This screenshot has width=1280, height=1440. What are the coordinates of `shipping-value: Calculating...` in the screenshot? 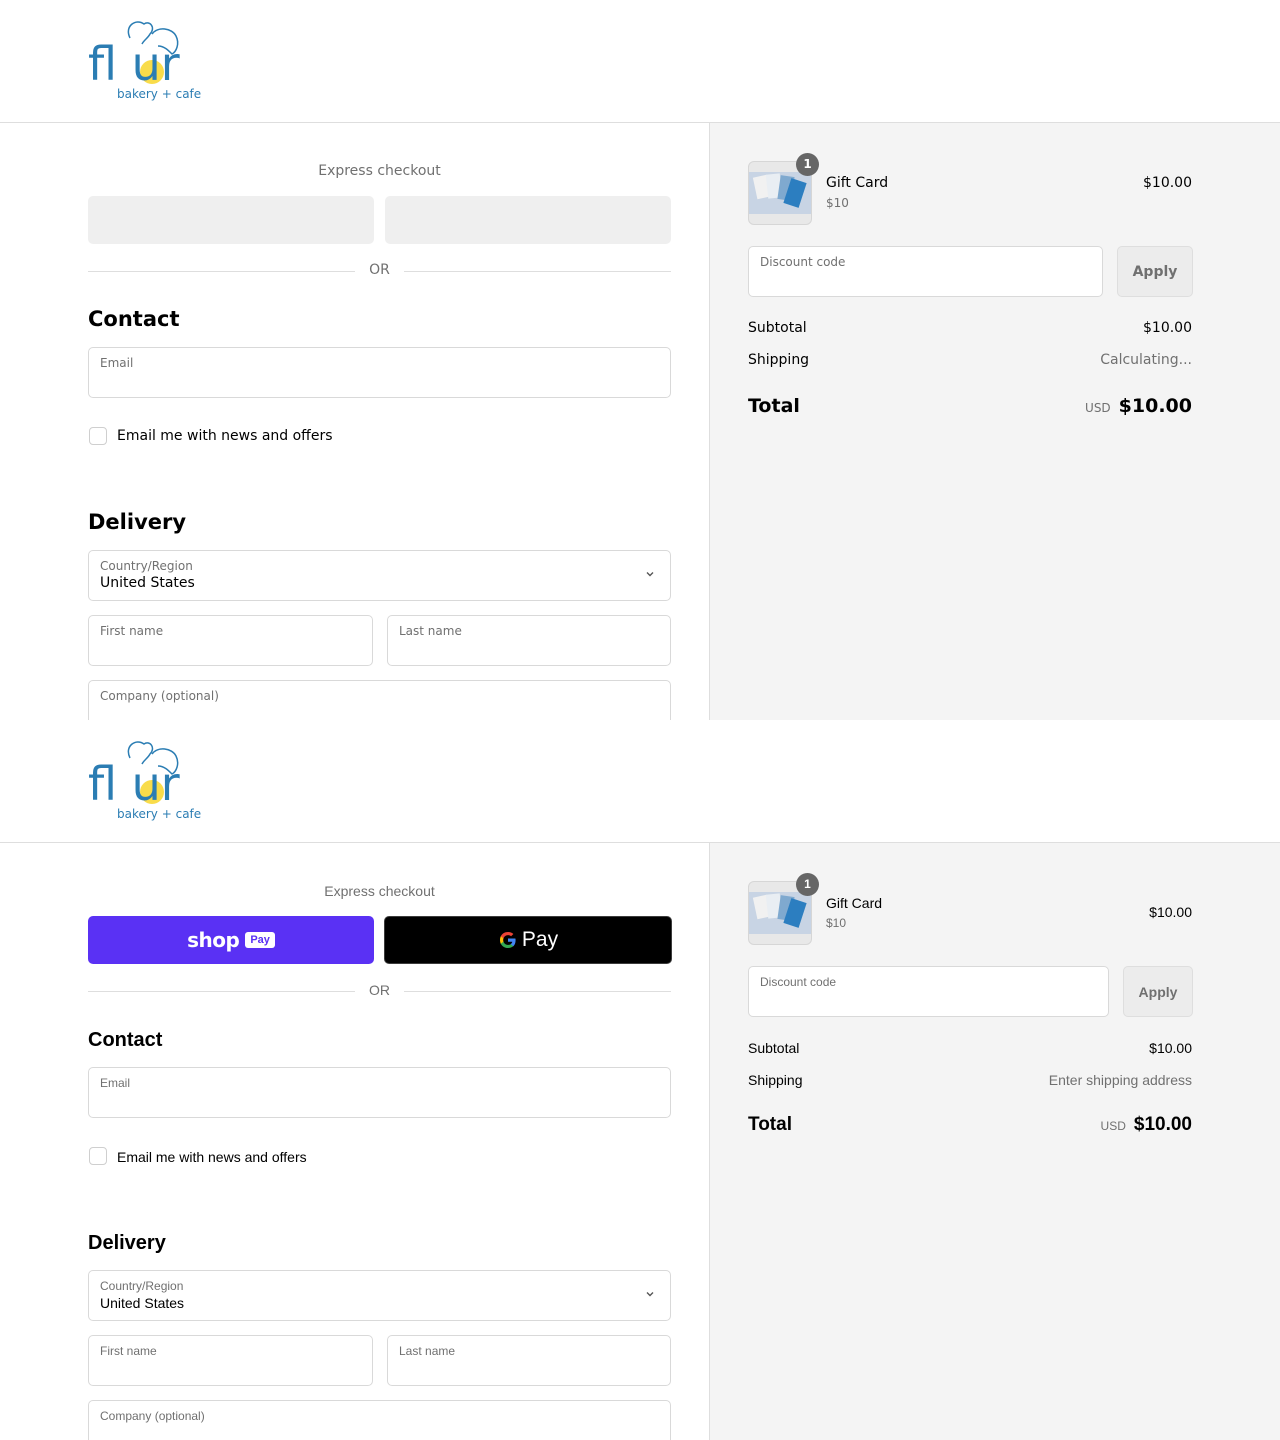 It's located at (1146, 360).